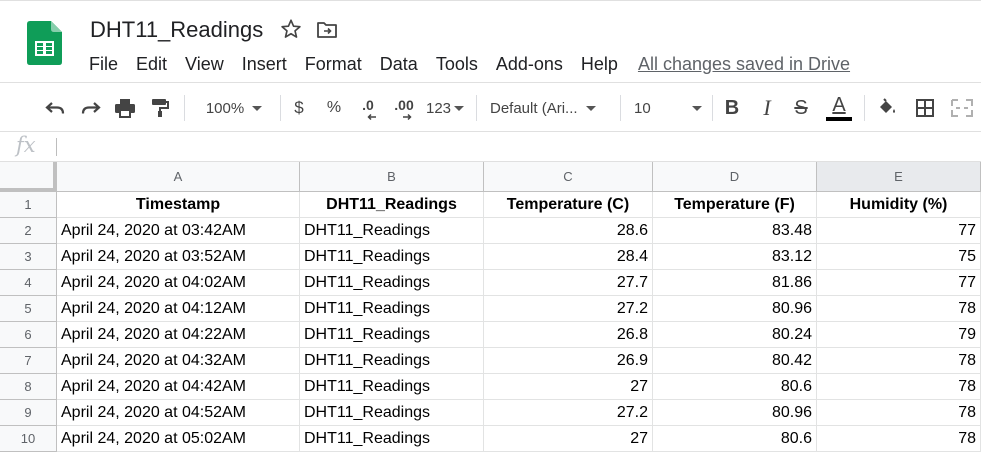  I want to click on header-cell: Temperature (C), so click(568, 205).